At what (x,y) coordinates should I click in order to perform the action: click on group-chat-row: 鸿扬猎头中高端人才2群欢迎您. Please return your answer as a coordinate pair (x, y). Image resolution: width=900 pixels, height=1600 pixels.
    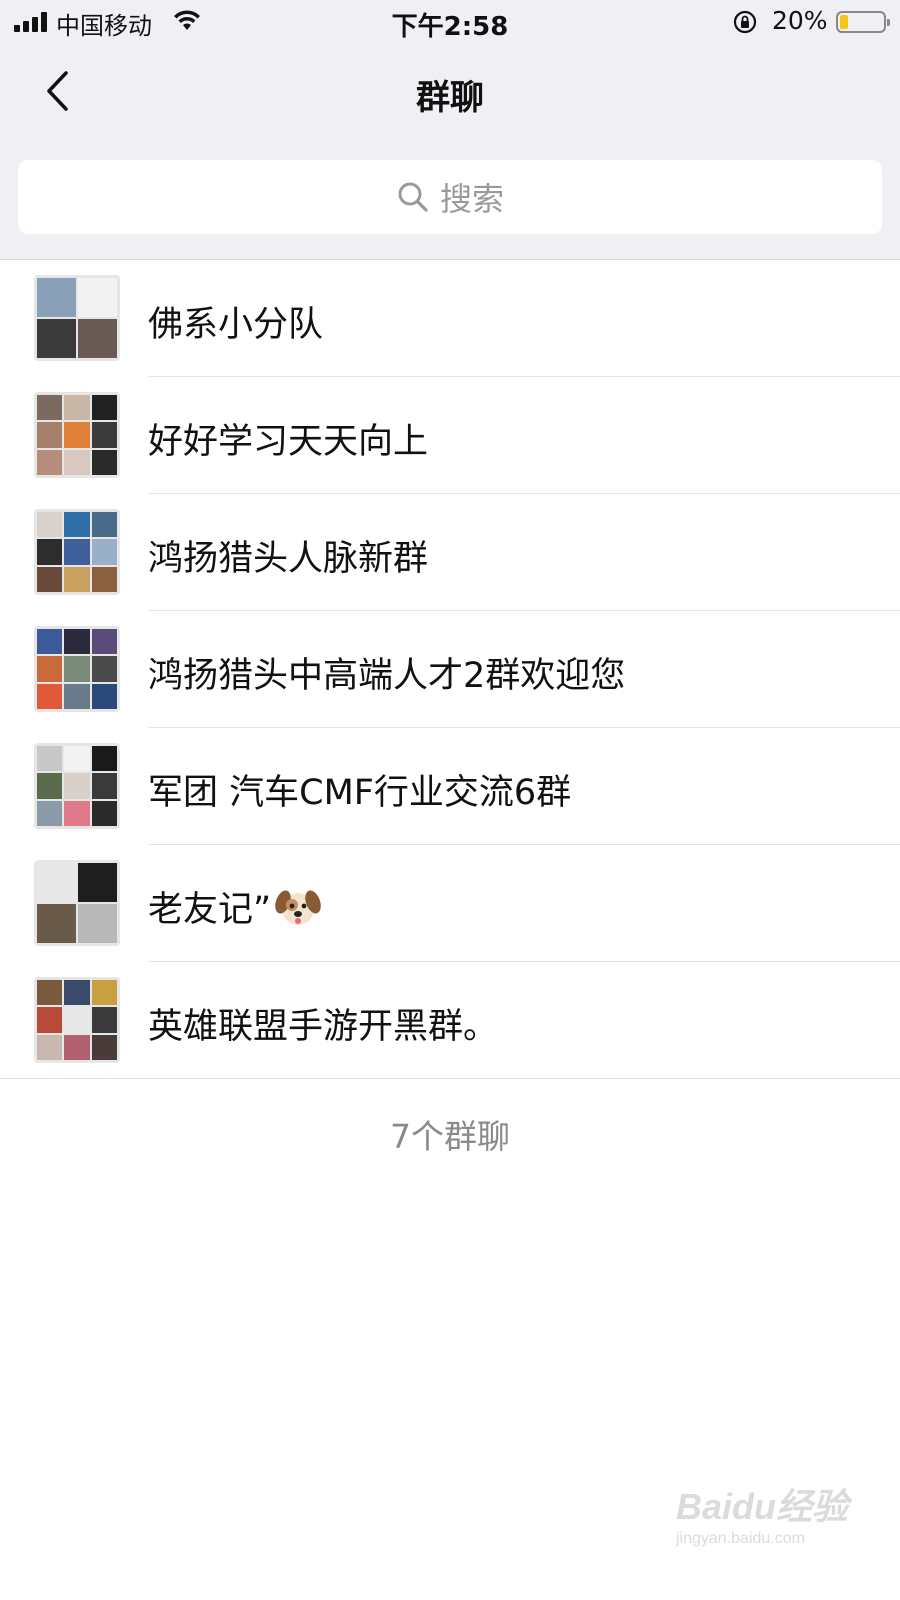
    Looking at the image, I should click on (450, 669).